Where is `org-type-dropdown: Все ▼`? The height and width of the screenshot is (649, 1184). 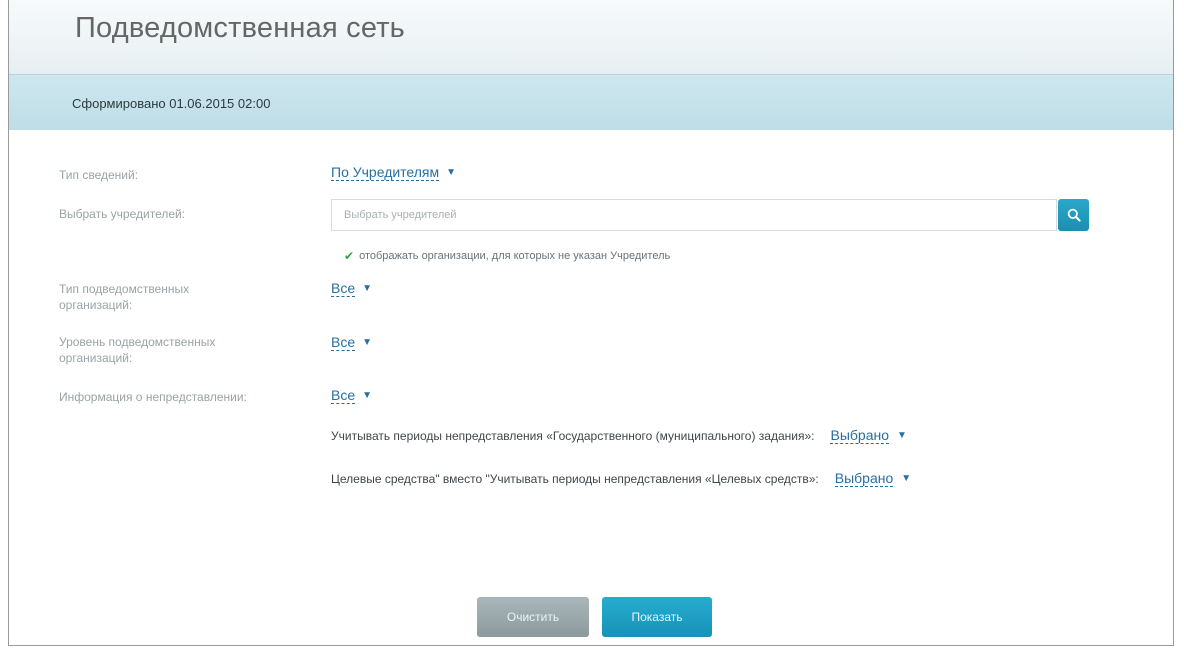
org-type-dropdown: Все ▼ is located at coordinates (351, 288).